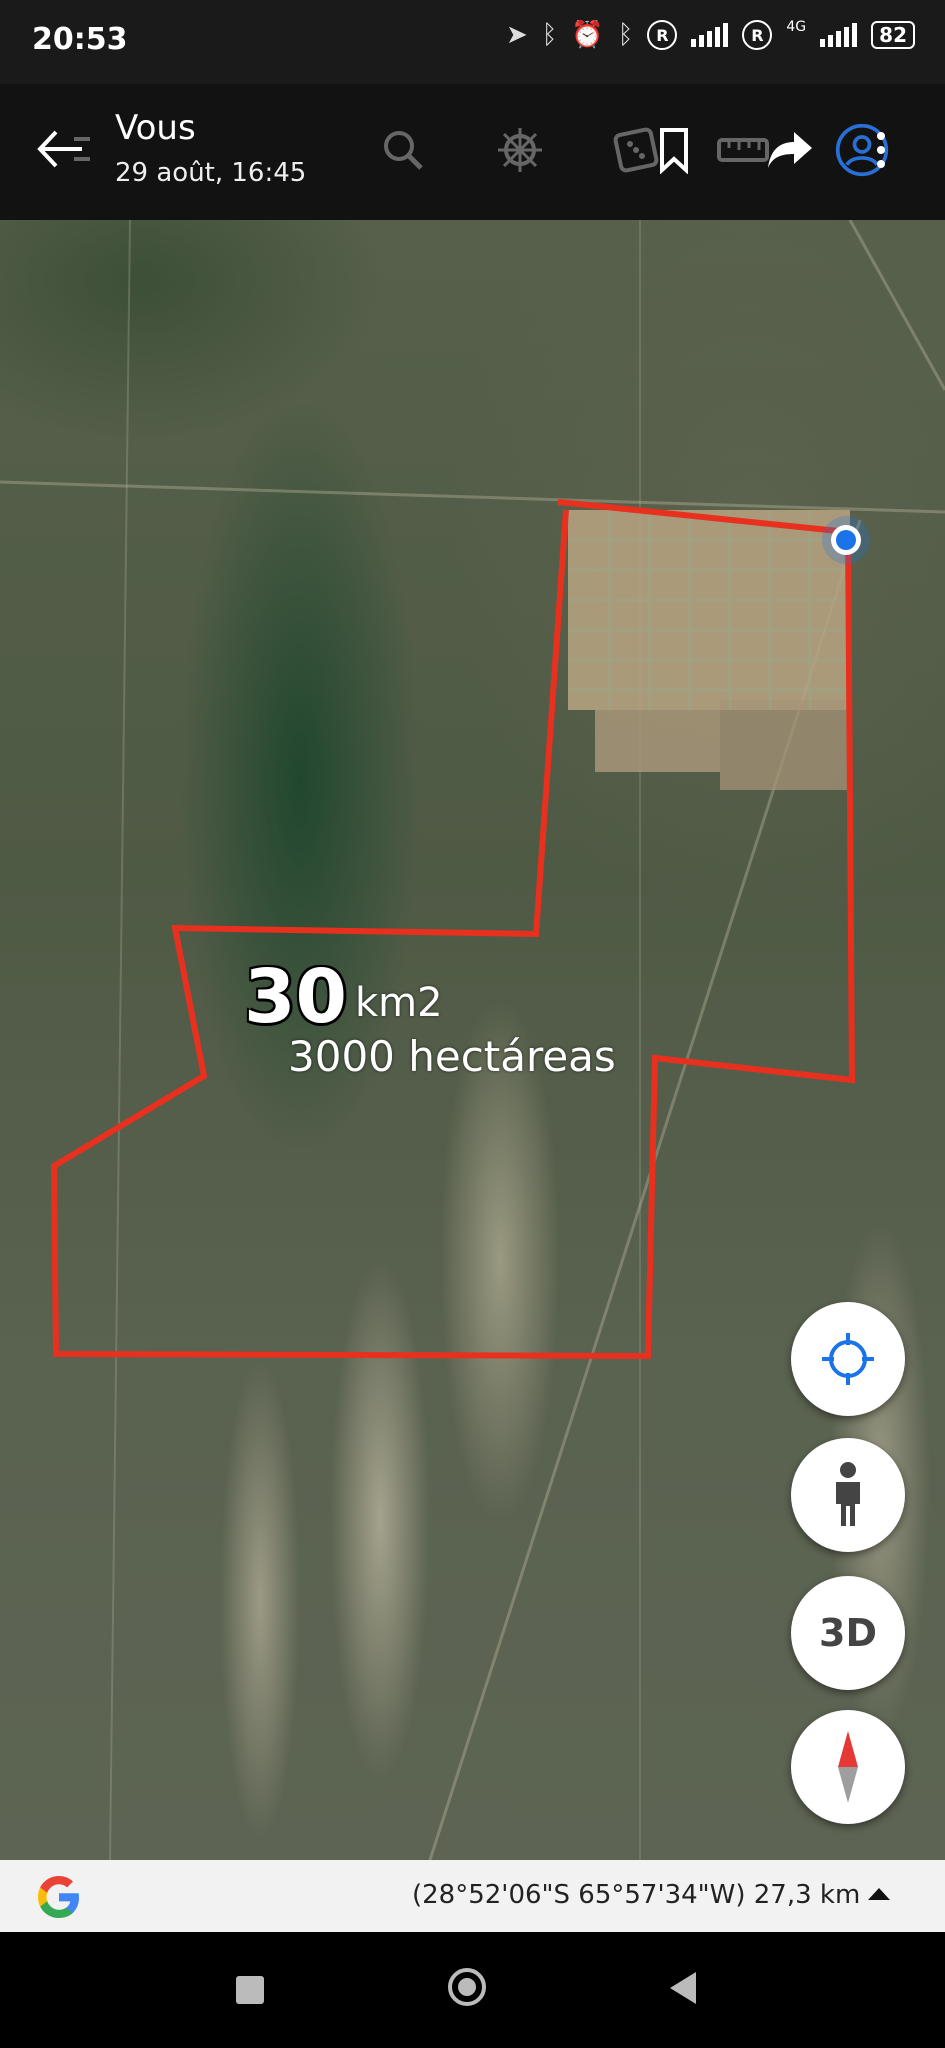  Describe the element at coordinates (683, 1988) in the screenshot. I see `back-icon` at that location.